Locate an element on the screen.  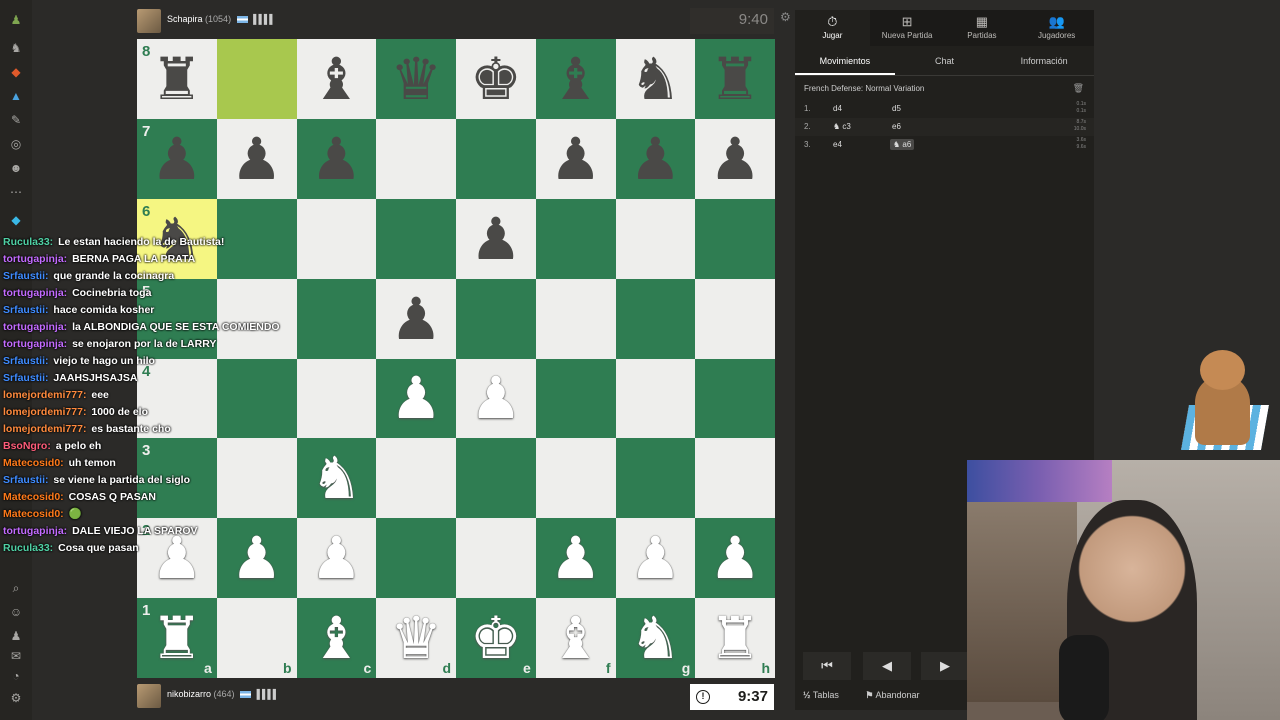
tab-partidas: ▦ Partidas is located at coordinates (982, 28).